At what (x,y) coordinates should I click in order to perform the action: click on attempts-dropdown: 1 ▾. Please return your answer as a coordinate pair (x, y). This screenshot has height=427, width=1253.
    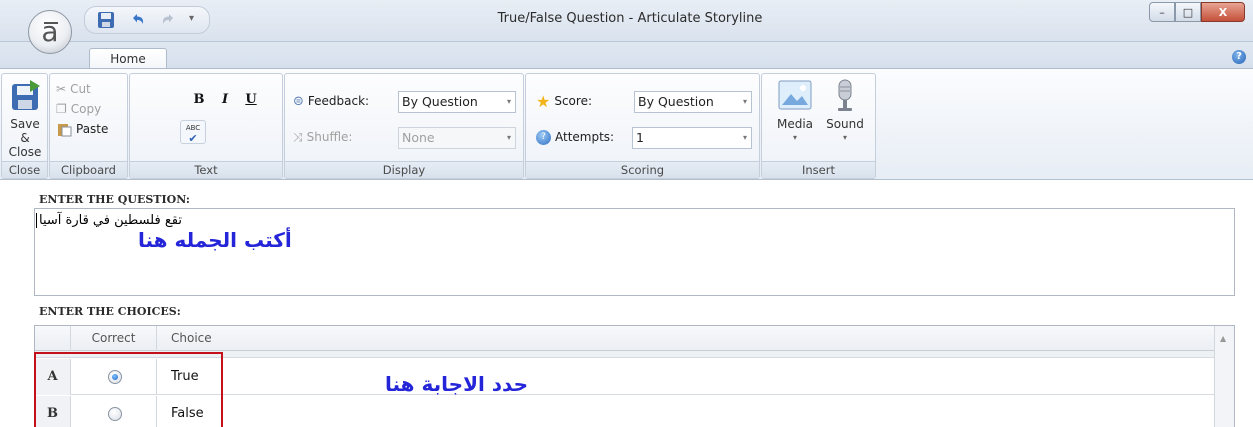
    Looking at the image, I should click on (692, 138).